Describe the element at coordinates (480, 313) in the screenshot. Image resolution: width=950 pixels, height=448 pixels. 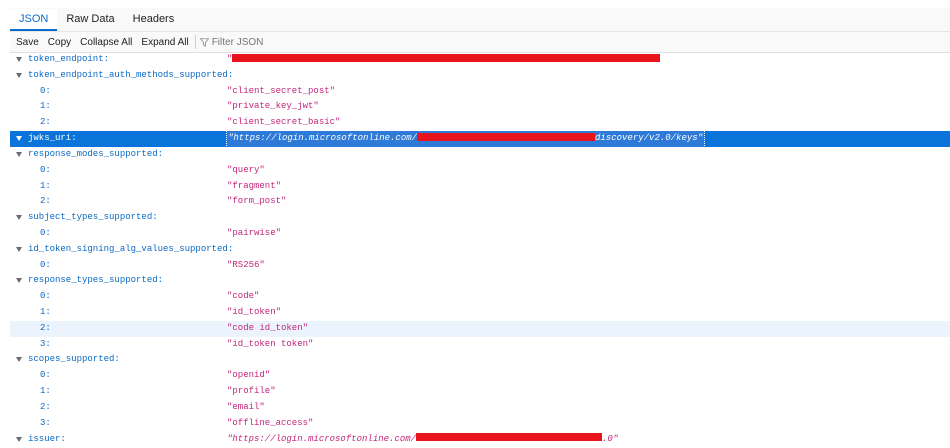
I see `array-item-row: 1: "id_token"` at that location.